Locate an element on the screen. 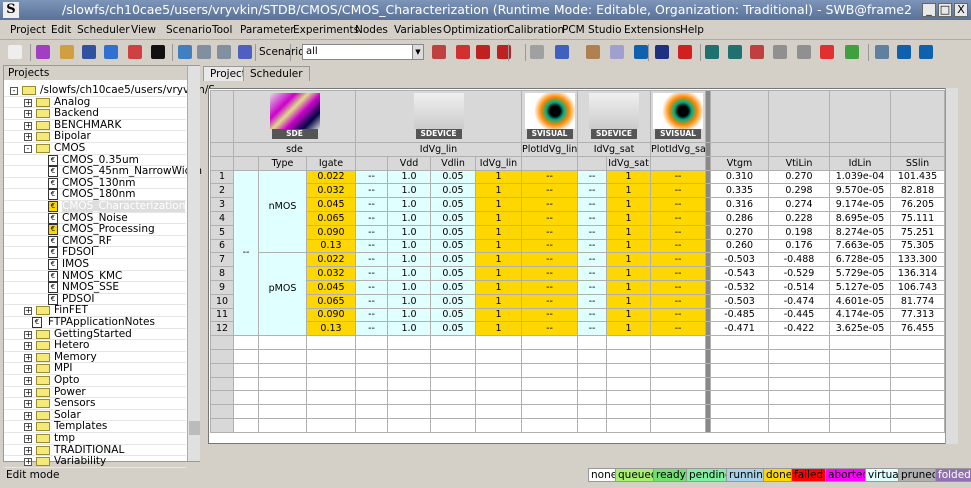  parameter-header is located at coordinates (549, 163).